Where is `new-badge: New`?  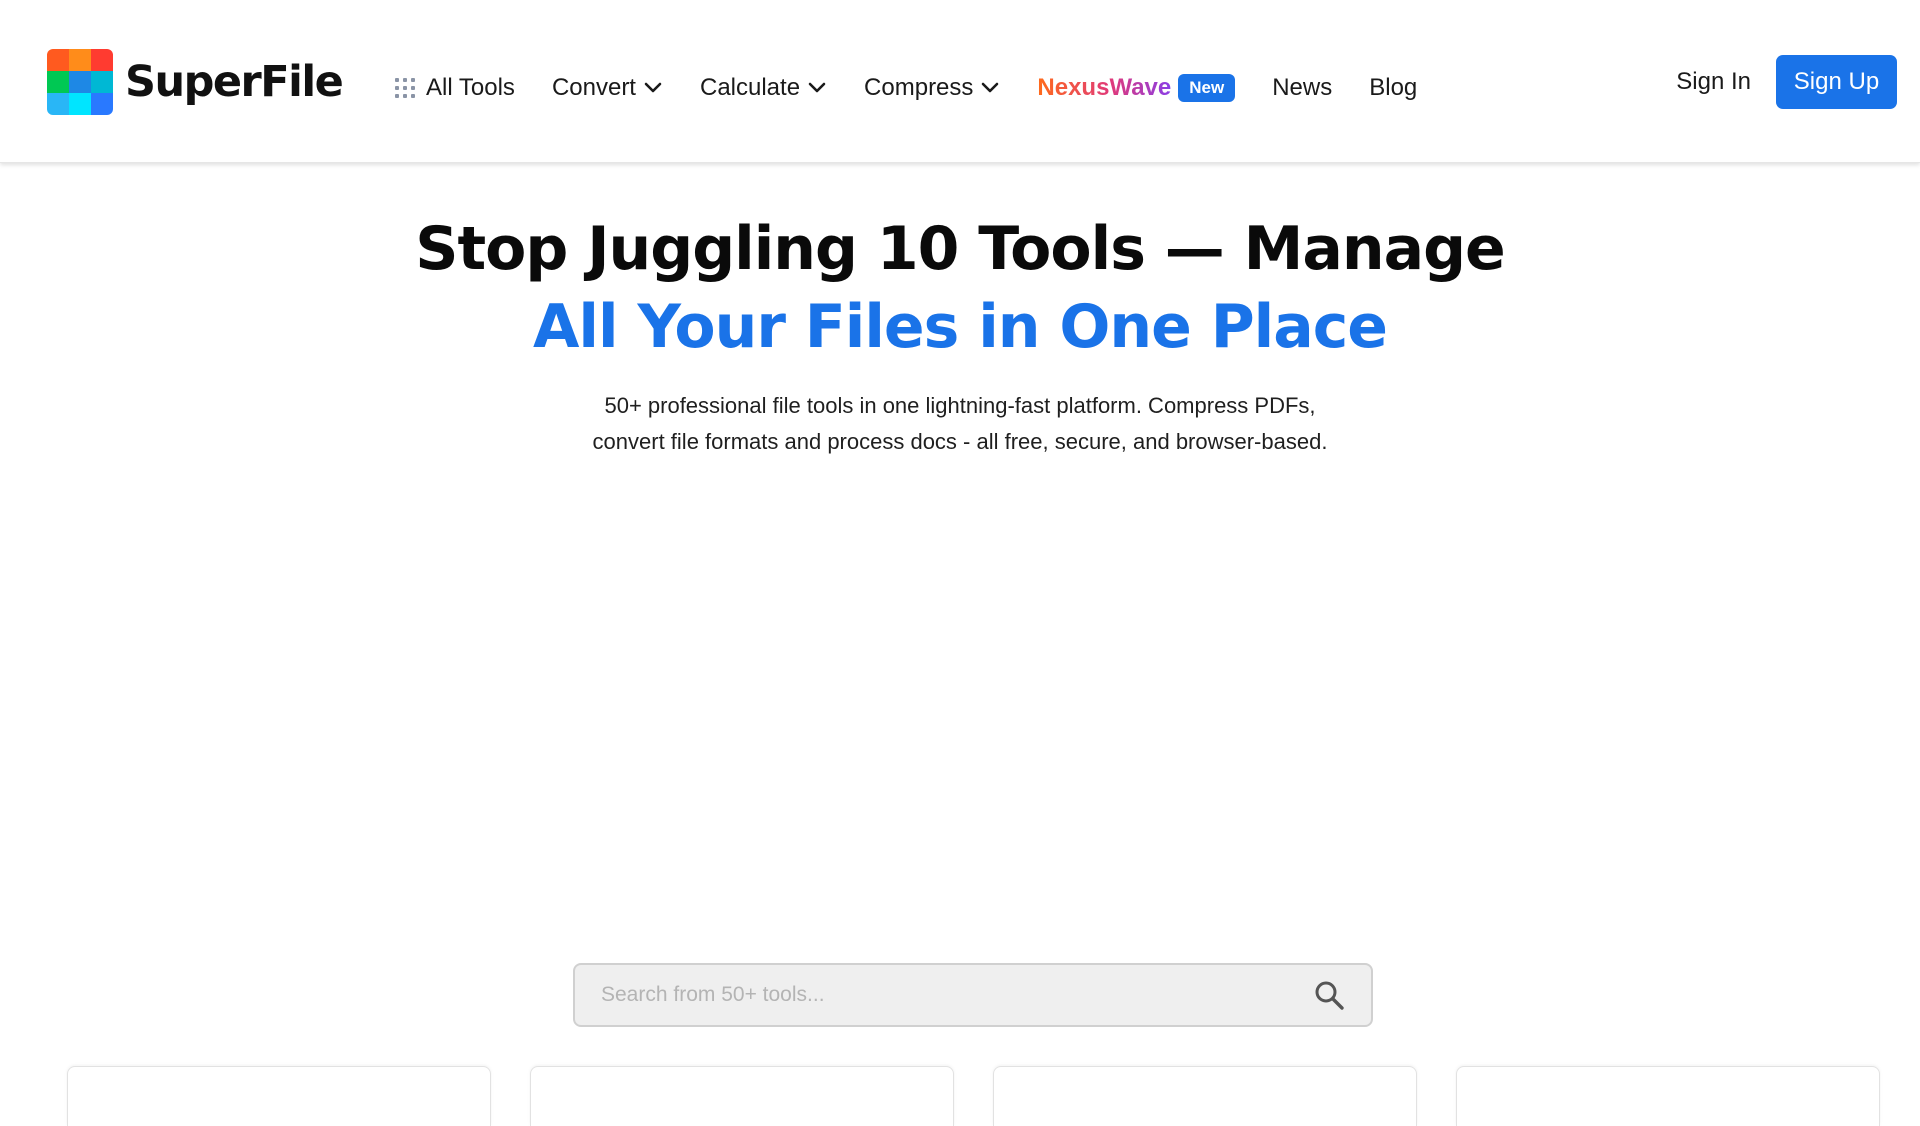
new-badge: New is located at coordinates (1207, 88).